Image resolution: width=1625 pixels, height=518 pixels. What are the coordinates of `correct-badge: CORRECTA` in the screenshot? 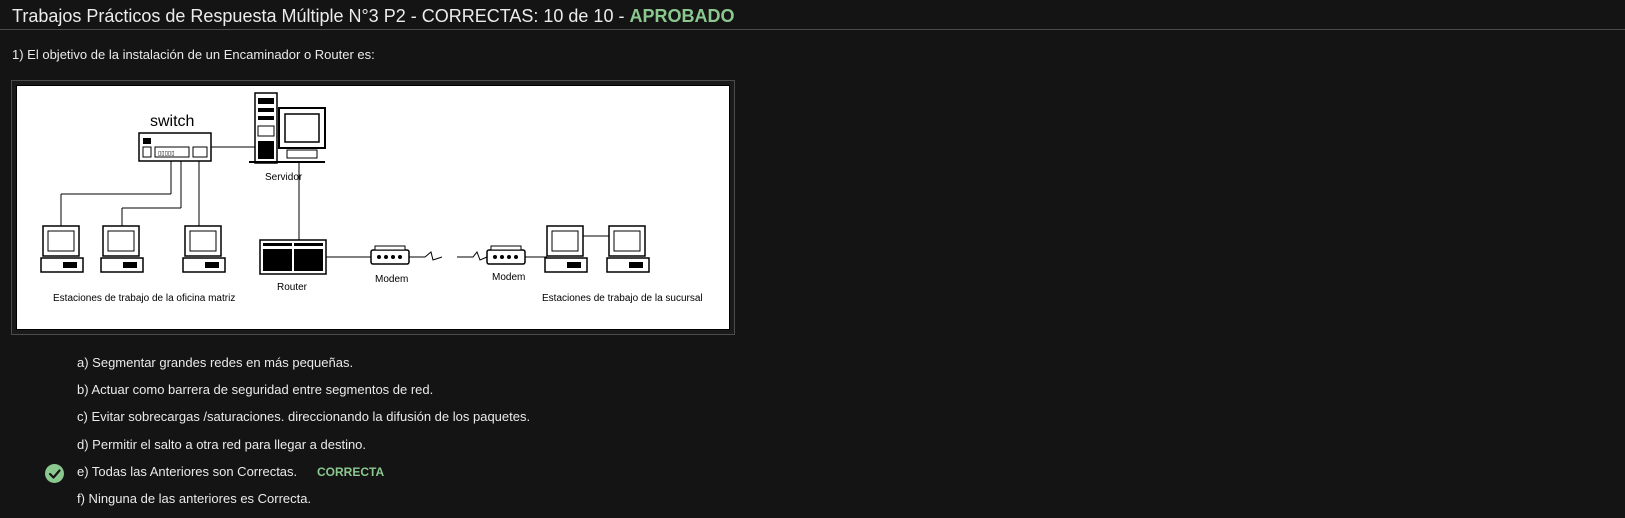 It's located at (351, 472).